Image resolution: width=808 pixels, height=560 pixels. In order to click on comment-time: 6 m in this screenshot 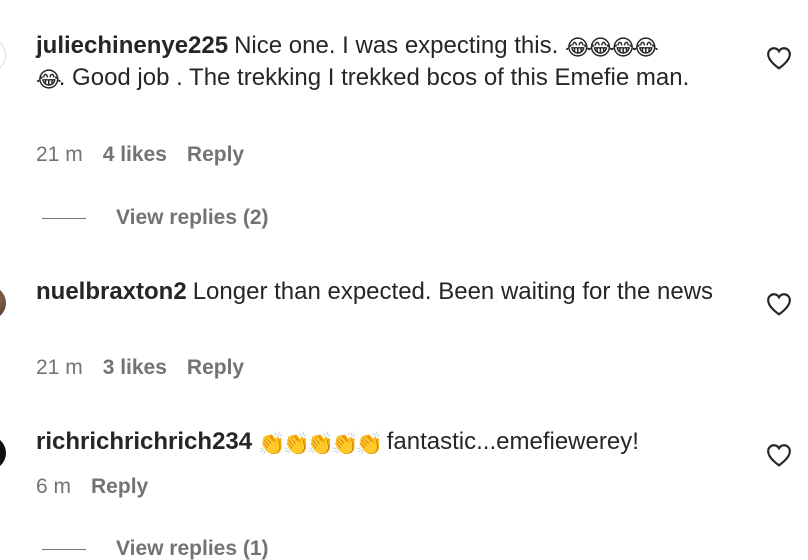, I will do `click(53, 487)`.